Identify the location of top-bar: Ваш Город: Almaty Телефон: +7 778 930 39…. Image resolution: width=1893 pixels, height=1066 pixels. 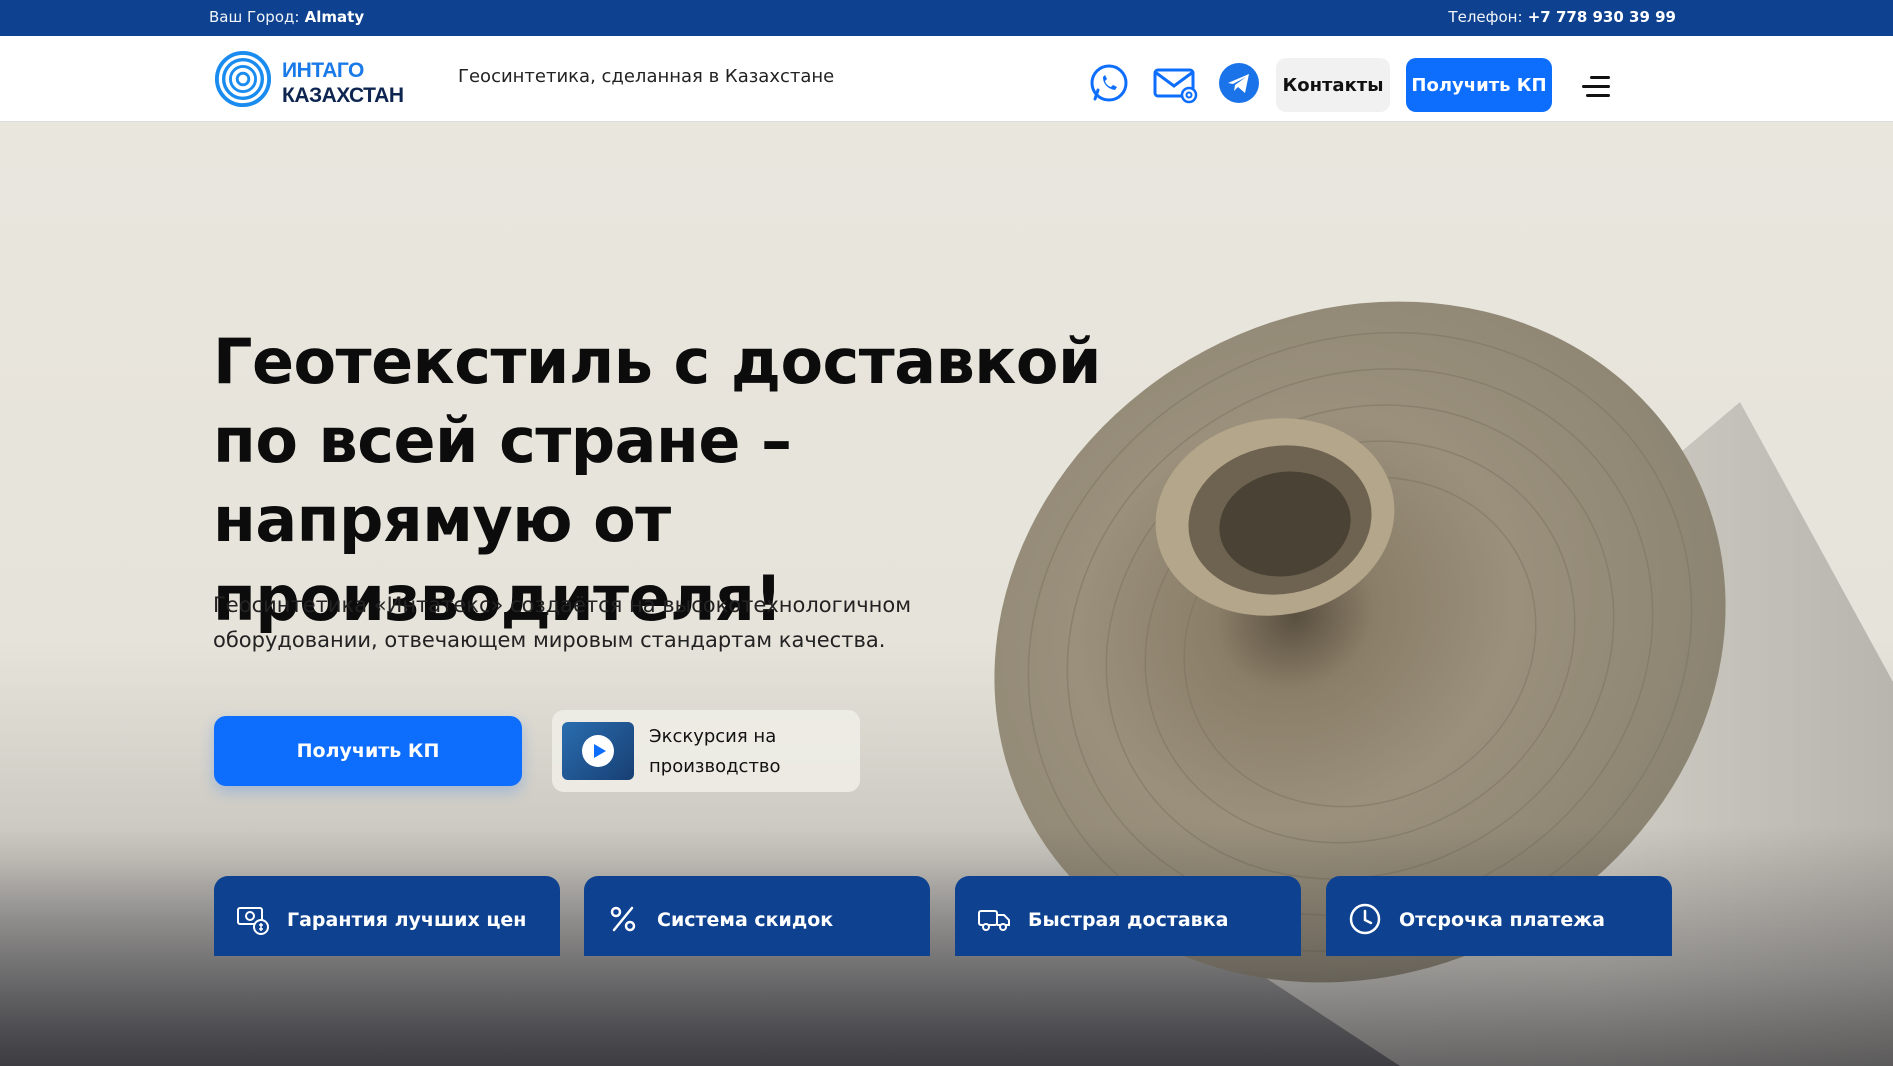
(946, 18).